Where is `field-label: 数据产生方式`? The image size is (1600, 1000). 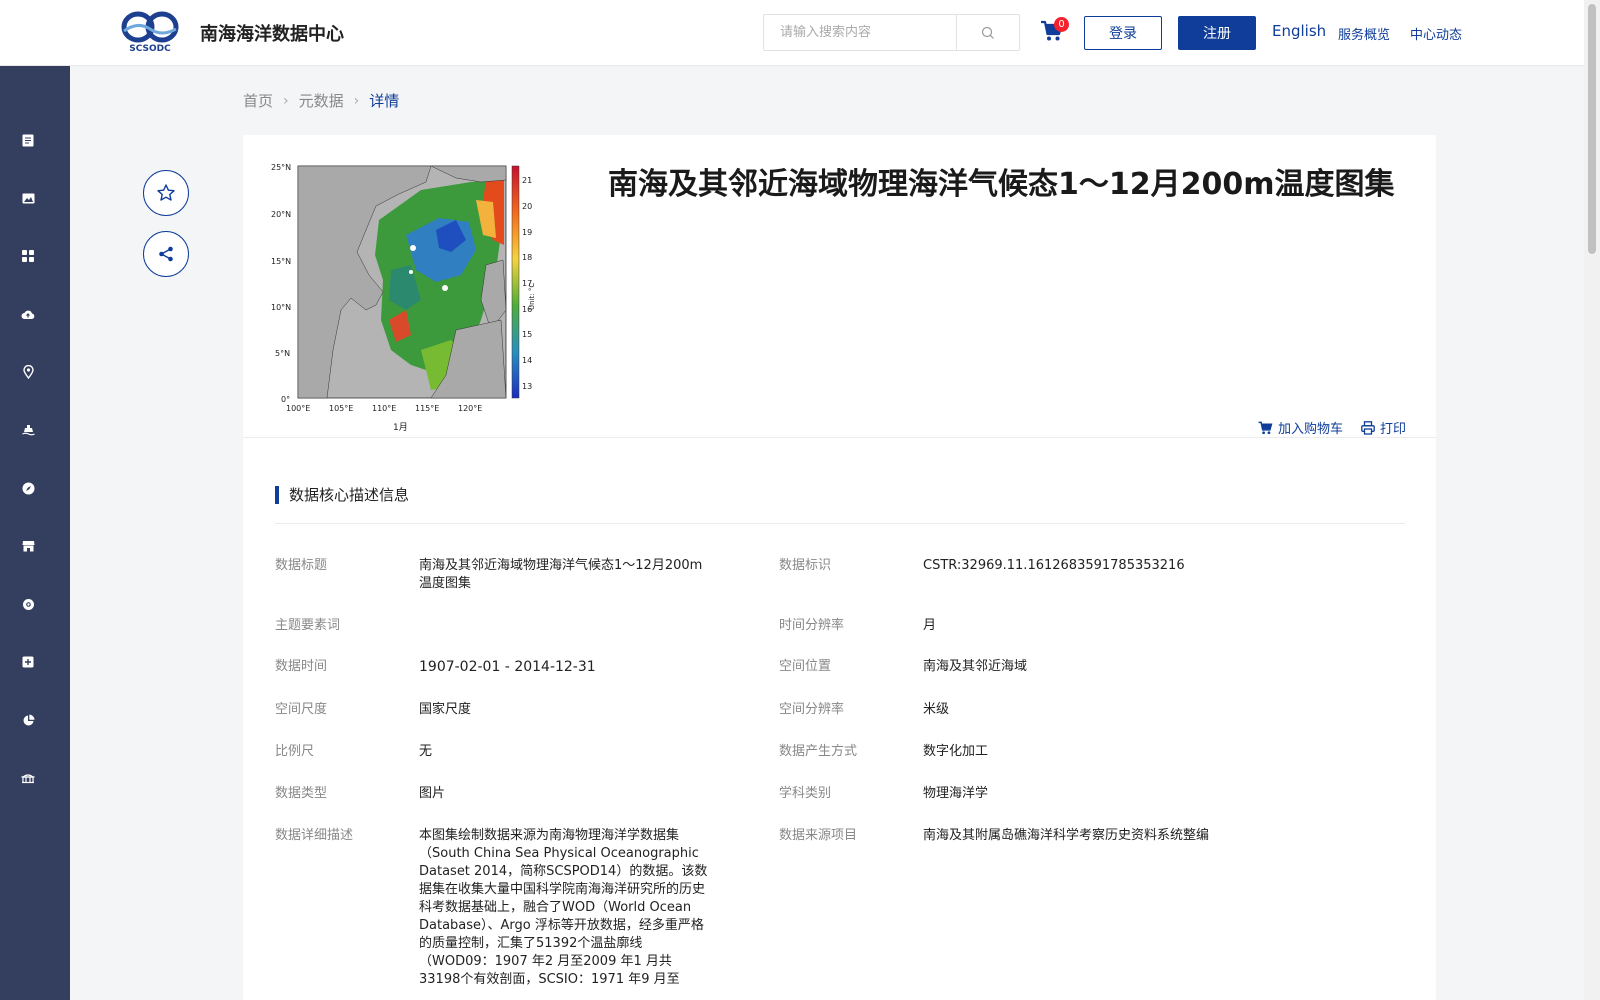 field-label: 数据产生方式 is located at coordinates (818, 751).